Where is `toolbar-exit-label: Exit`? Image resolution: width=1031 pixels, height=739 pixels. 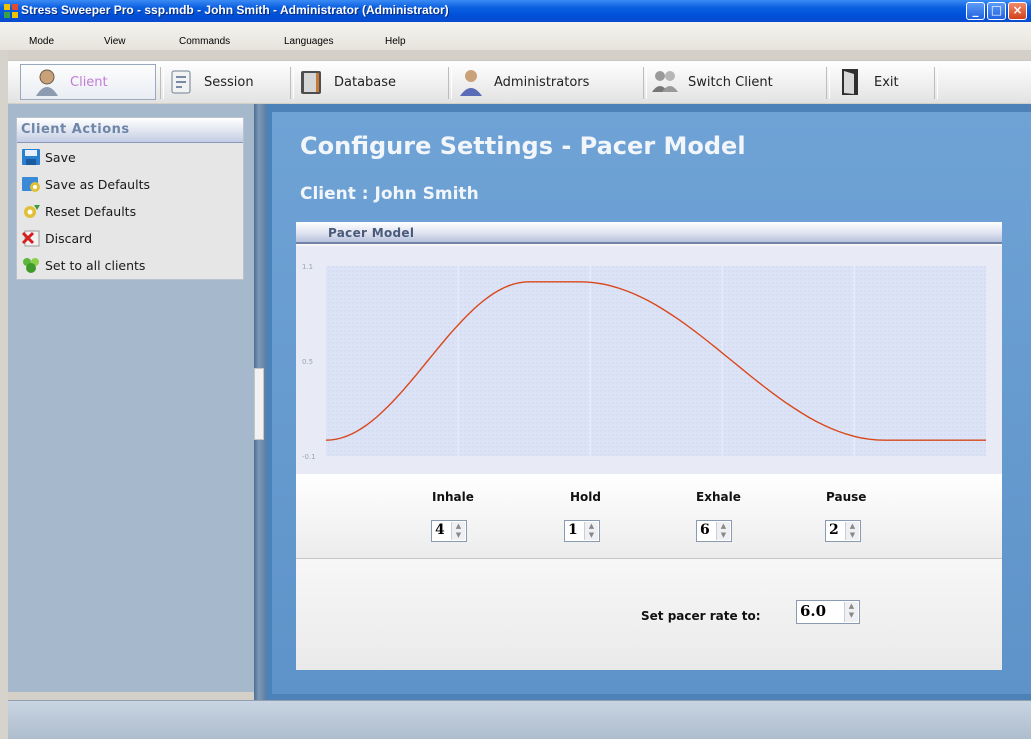 toolbar-exit-label: Exit is located at coordinates (886, 82).